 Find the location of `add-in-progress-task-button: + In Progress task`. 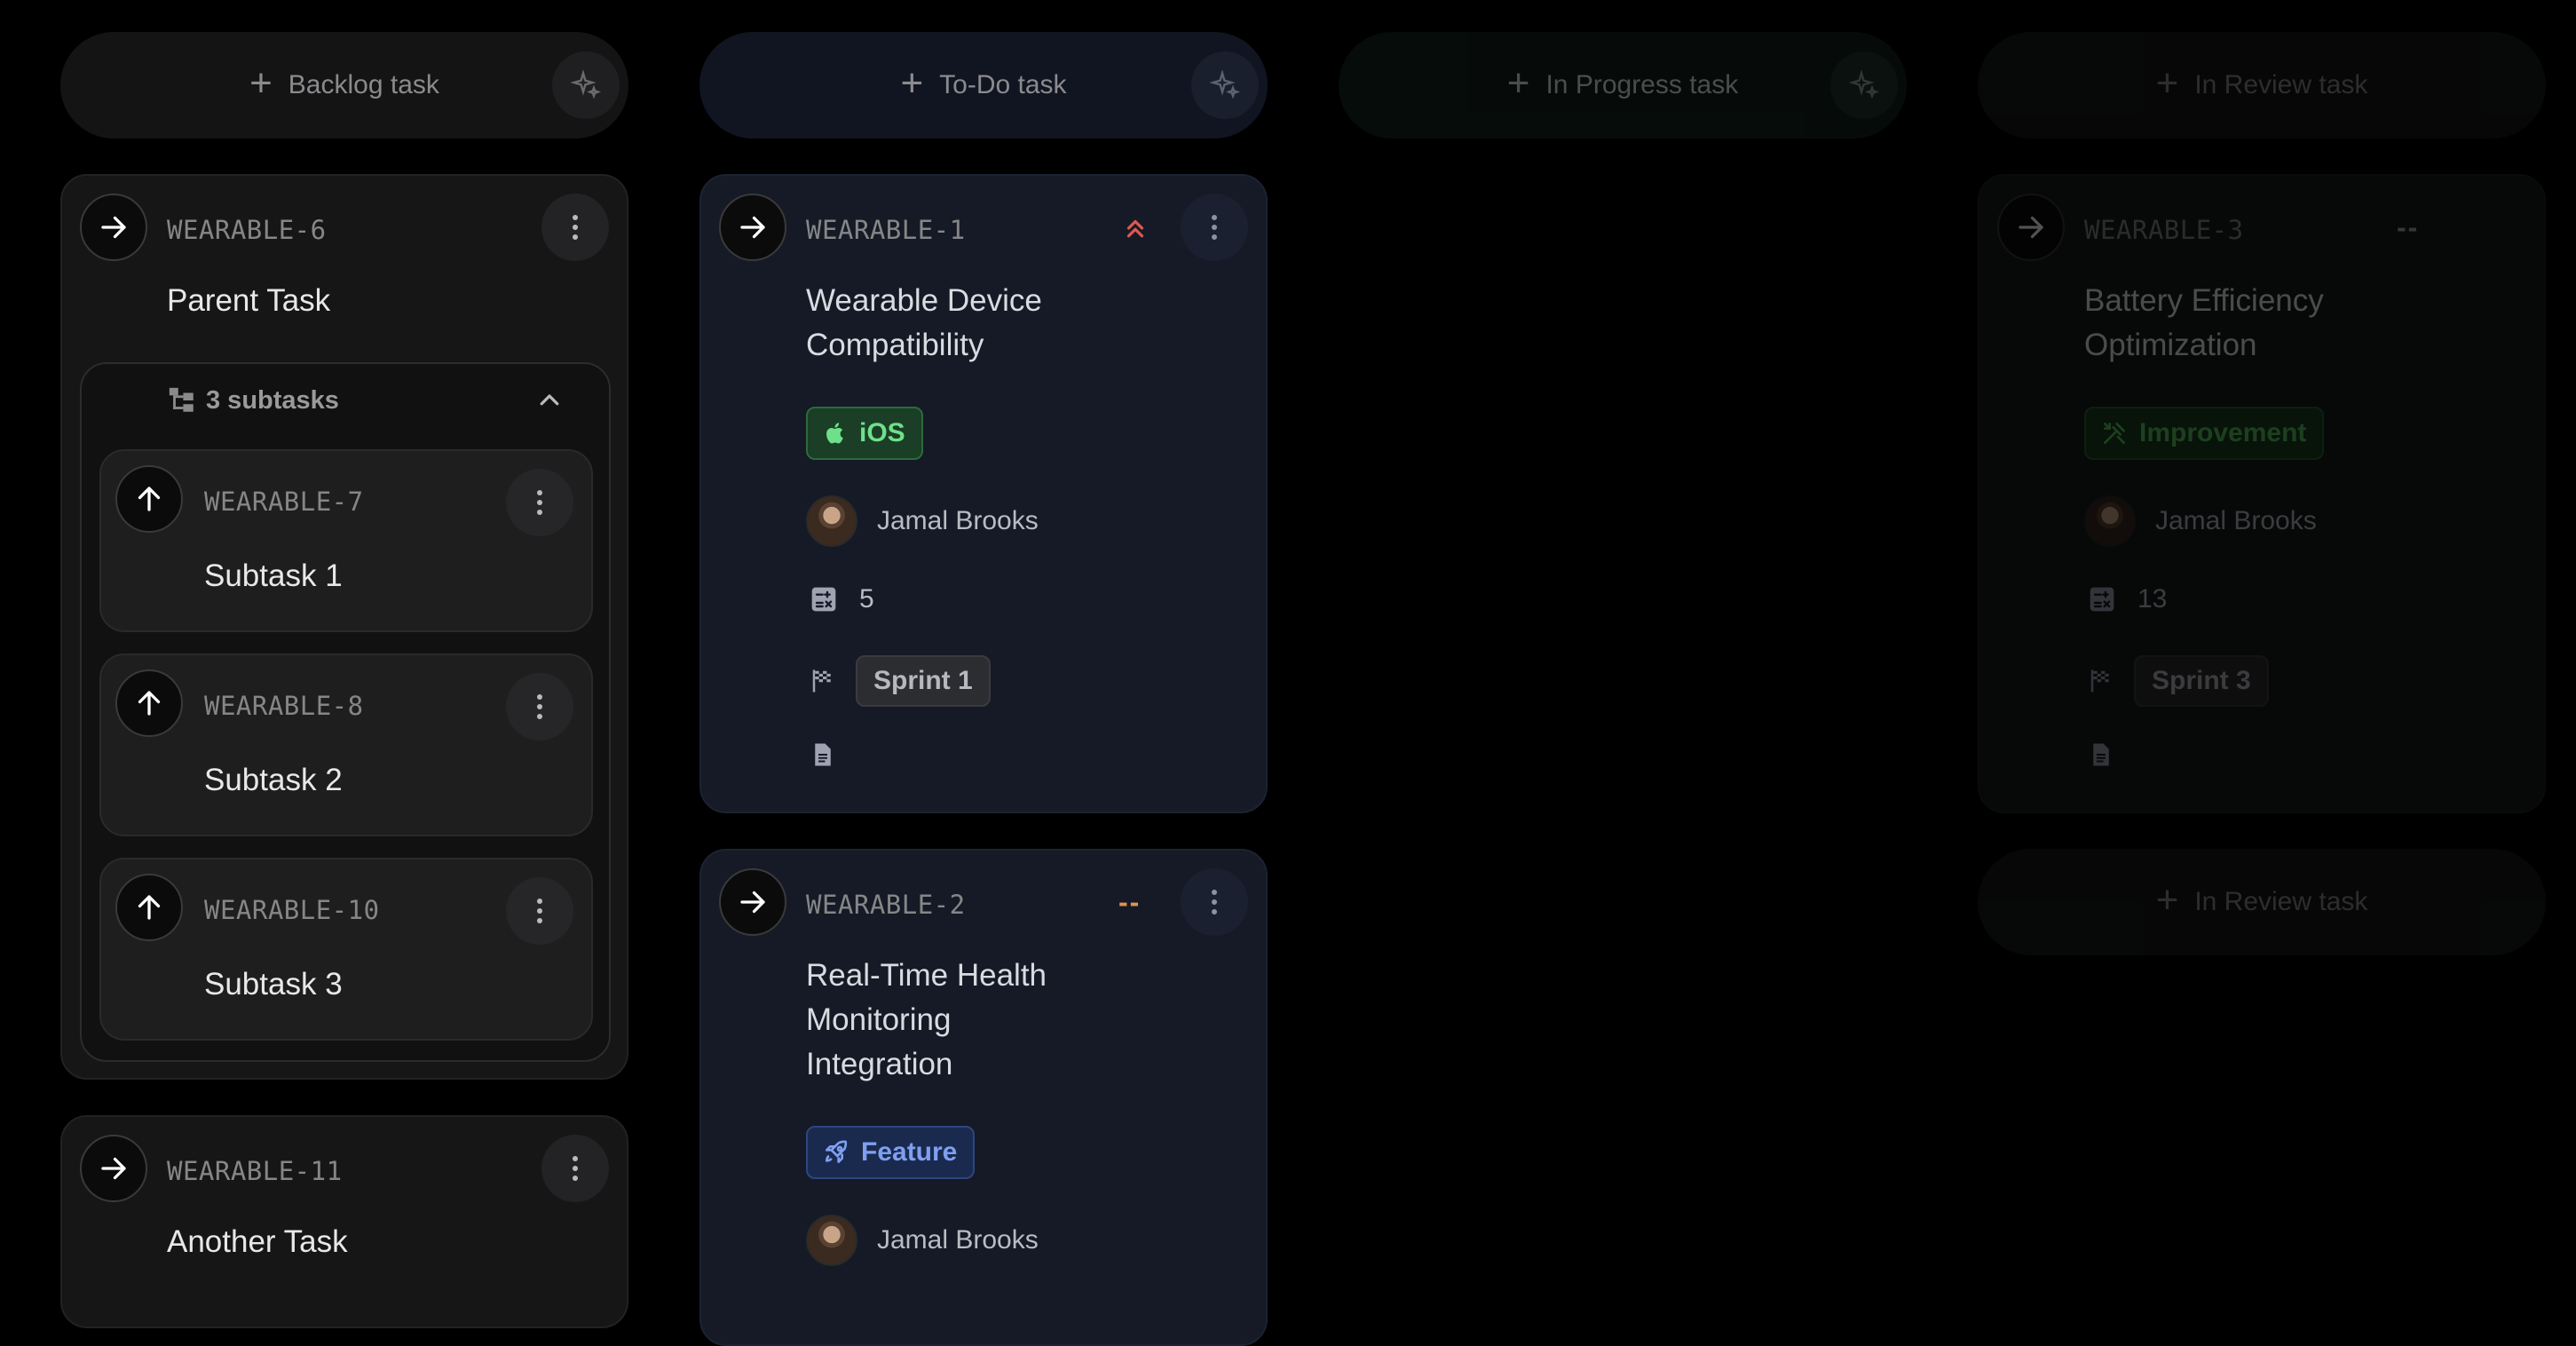

add-in-progress-task-button: + In Progress task is located at coordinates (1623, 85).